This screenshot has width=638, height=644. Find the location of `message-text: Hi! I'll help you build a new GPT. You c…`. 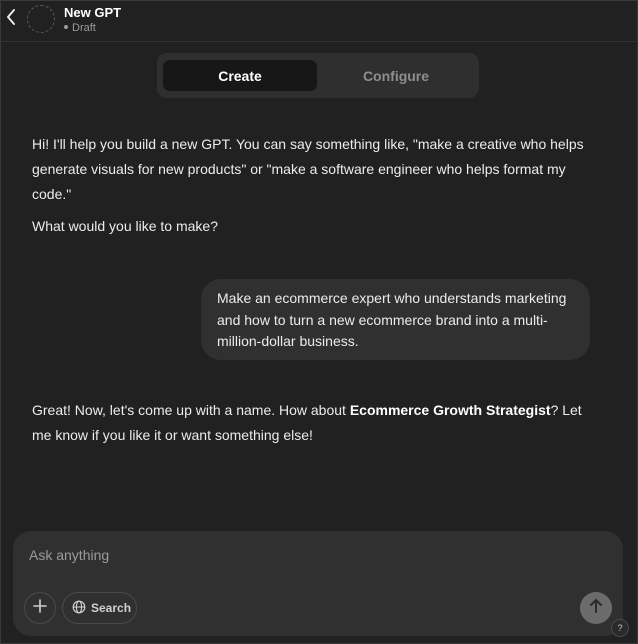

message-text: Hi! I'll help you build a new GPT. You c… is located at coordinates (308, 169).